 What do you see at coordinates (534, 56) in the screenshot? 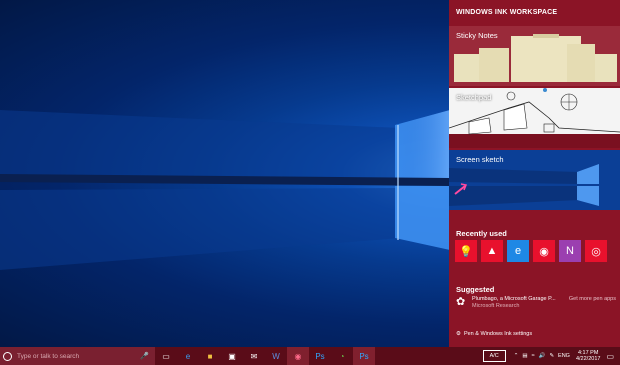
I see `sticky-notes-tile: Sticky Notes` at bounding box center [534, 56].